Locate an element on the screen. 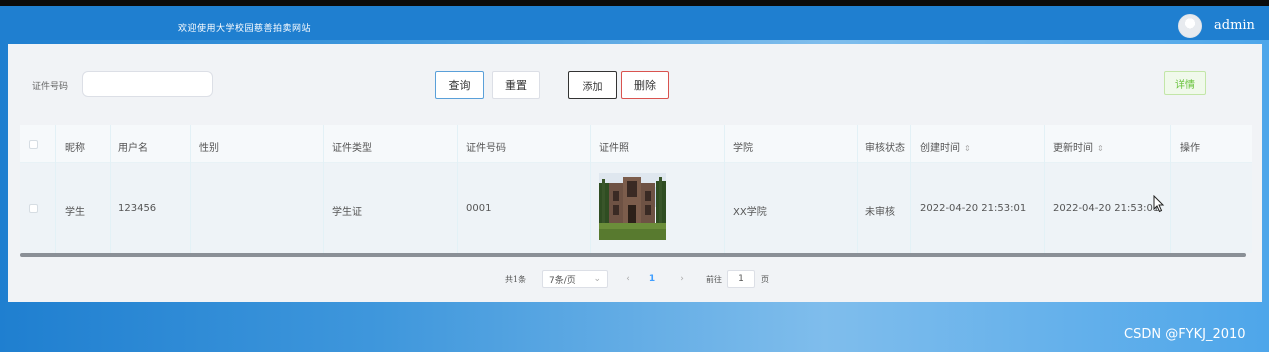  column-header-actions: 操作 is located at coordinates (1190, 148).